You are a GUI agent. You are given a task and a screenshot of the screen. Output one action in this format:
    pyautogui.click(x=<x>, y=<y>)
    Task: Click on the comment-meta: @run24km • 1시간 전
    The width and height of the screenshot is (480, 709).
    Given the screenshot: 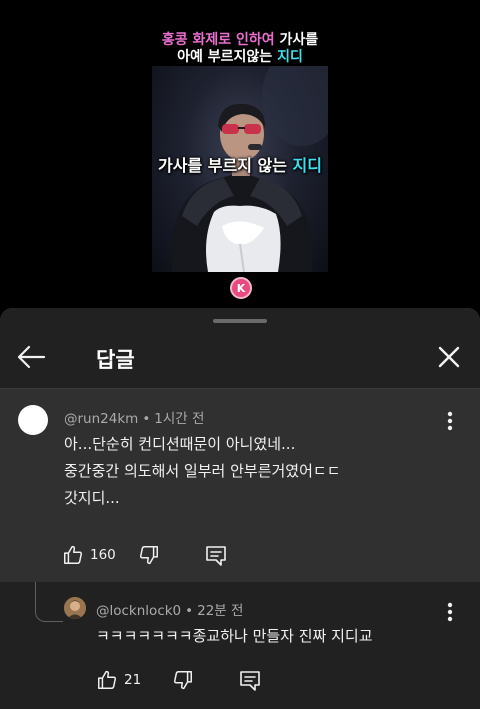 What is the action you would take?
    pyautogui.click(x=134, y=417)
    